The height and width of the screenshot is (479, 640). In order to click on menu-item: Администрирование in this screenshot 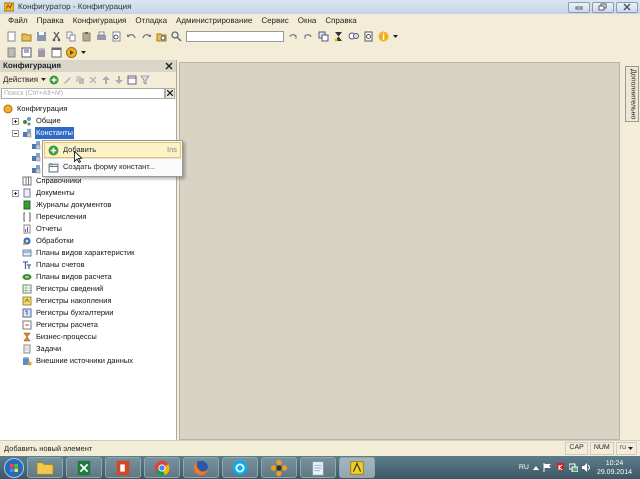, I will do `click(214, 21)`.